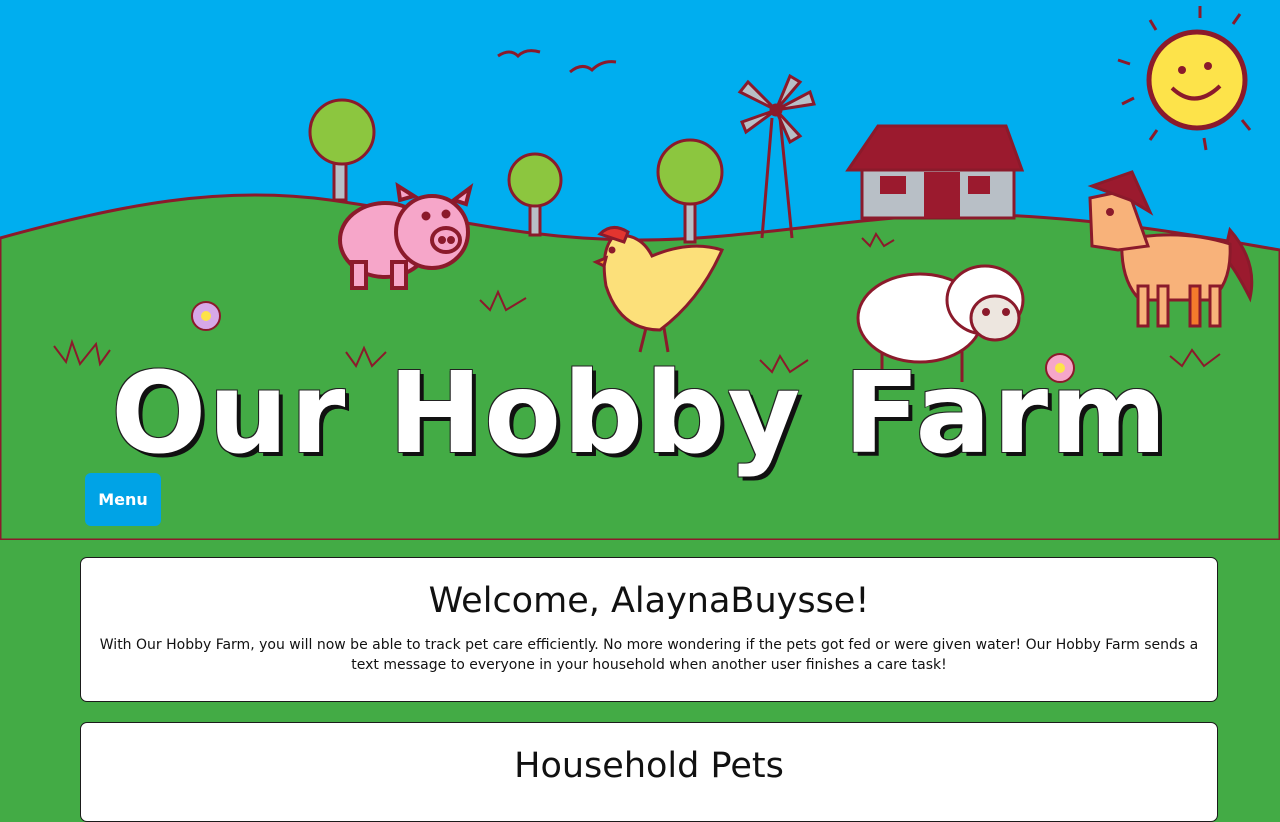  What do you see at coordinates (640, 414) in the screenshot?
I see `site-title: Our Hobby Farm` at bounding box center [640, 414].